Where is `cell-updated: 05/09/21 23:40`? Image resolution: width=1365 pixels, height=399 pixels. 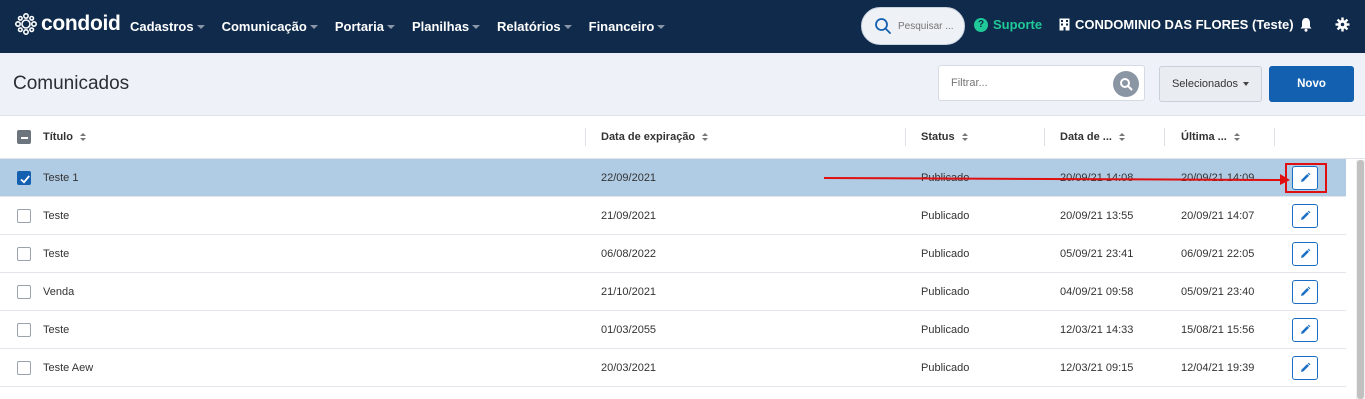
cell-updated: 05/09/21 23:40 is located at coordinates (1218, 292).